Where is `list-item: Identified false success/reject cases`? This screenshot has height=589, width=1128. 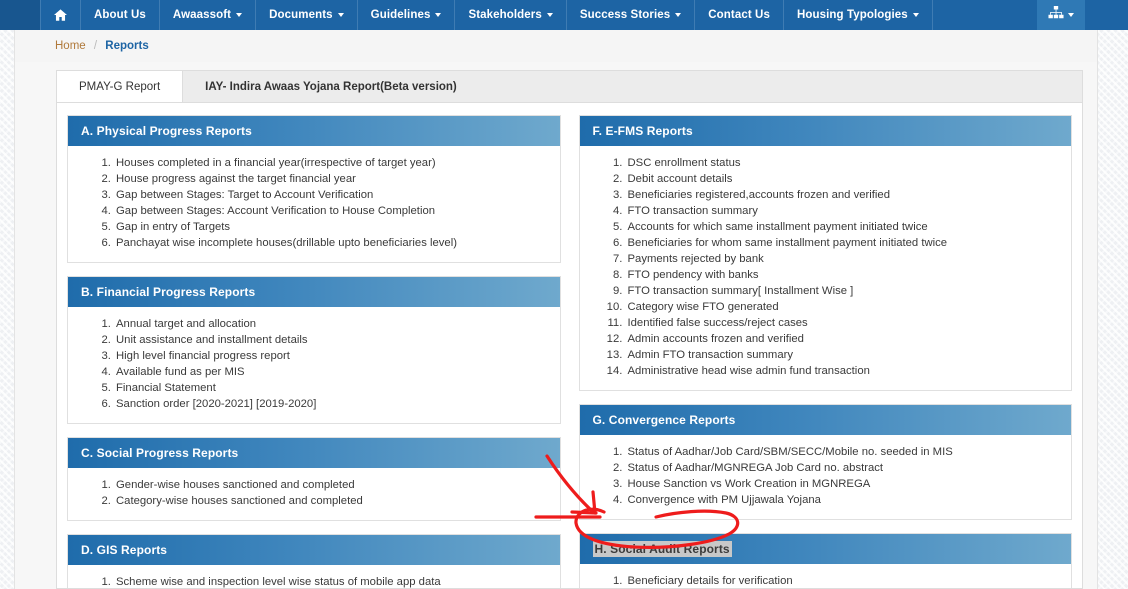
list-item: Identified false success/reject cases is located at coordinates (844, 323).